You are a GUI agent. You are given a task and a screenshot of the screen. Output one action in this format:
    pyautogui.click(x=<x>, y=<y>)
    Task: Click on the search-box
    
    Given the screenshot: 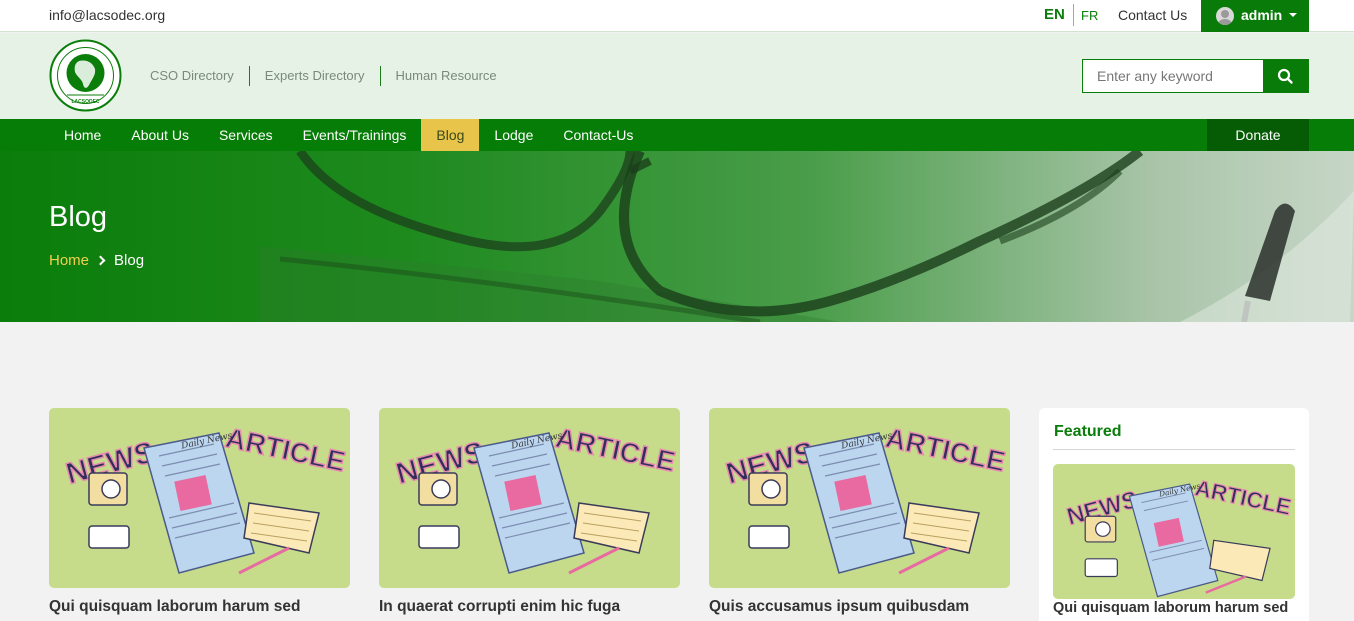 What is the action you would take?
    pyautogui.click(x=1195, y=76)
    